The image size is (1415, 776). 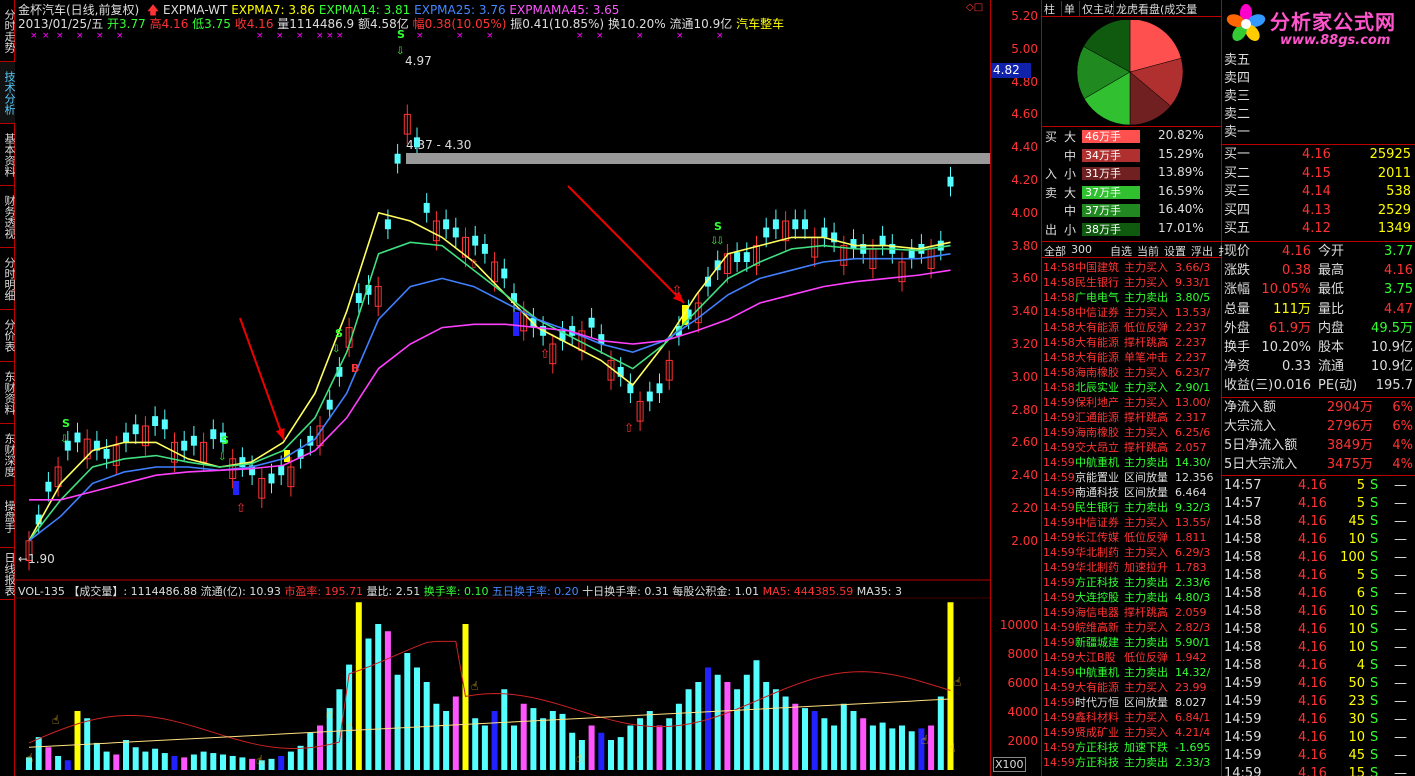 What do you see at coordinates (1191, 537) in the screenshot?
I see `trade-value: 1.811` at bounding box center [1191, 537].